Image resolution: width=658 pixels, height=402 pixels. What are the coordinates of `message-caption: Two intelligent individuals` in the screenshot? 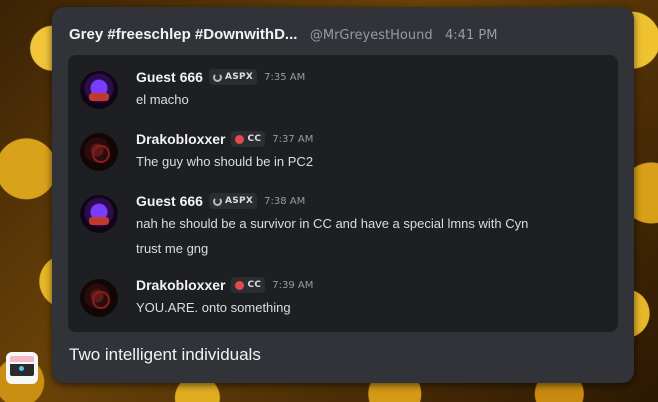 It's located at (165, 354).